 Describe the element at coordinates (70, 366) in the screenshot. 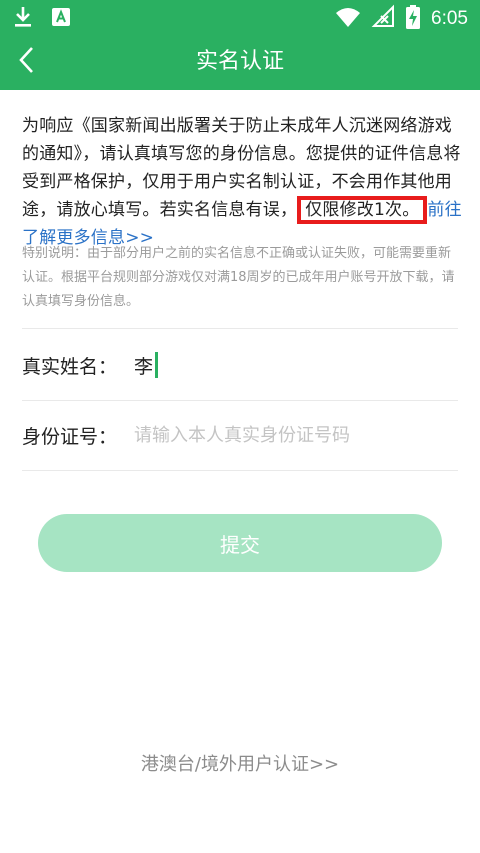

I see `name-label: 真实姓名：` at that location.